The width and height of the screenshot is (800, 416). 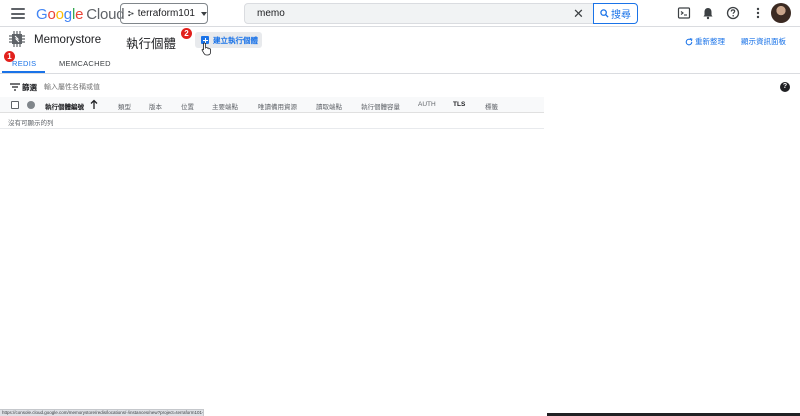 I want to click on column-header-read-replicas: 唯讀備用資源, so click(x=277, y=106).